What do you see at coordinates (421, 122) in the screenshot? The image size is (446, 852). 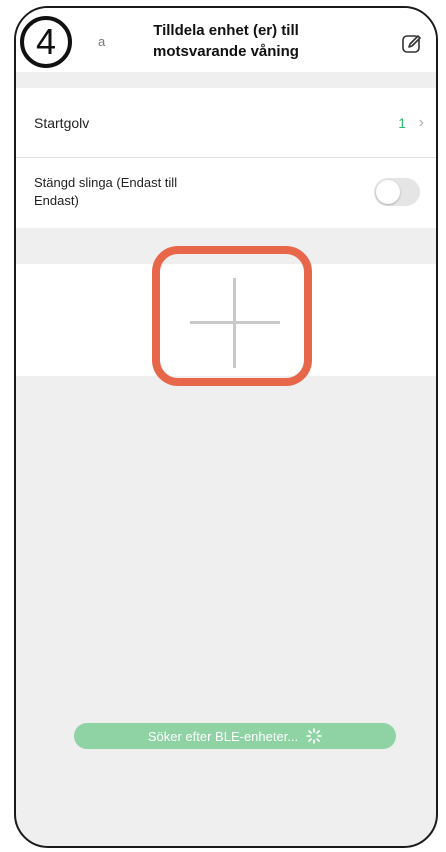 I see `chevron-right-icon: ›` at bounding box center [421, 122].